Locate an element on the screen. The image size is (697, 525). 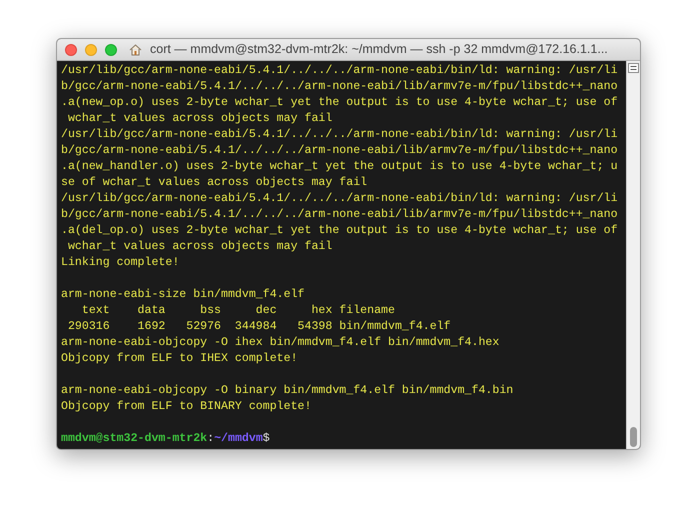
terminal-line: 290316 1692 52976 344984 54398 bin/mmdvm_f4.elf is located at coordinates (259, 327).